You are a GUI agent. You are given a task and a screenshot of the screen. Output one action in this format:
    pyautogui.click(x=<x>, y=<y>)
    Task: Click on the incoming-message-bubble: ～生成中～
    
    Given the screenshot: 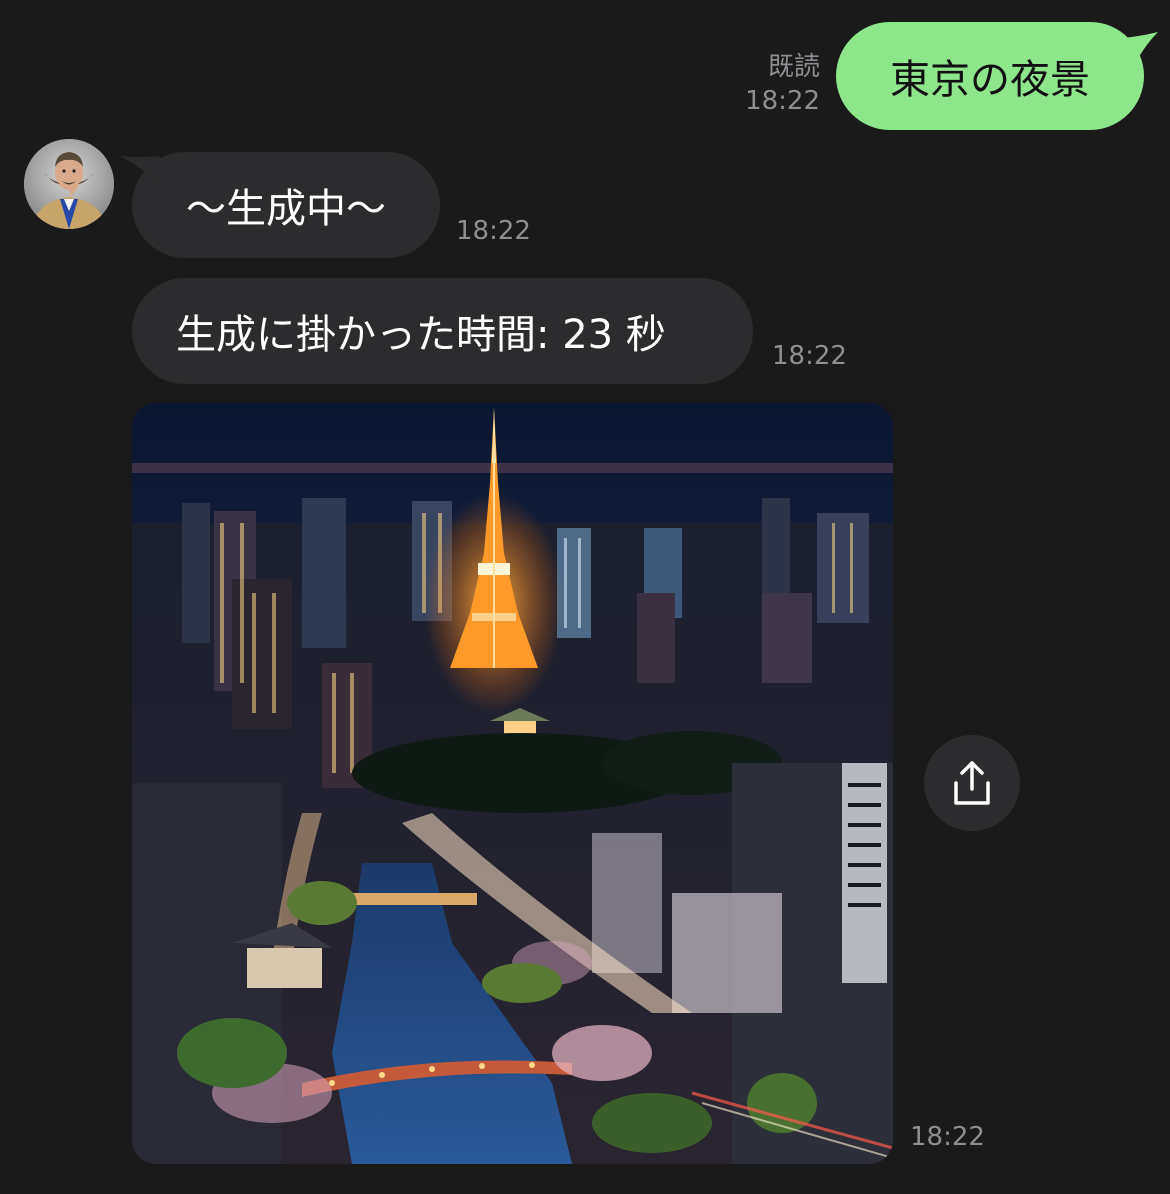 What is the action you would take?
    pyautogui.click(x=280, y=205)
    